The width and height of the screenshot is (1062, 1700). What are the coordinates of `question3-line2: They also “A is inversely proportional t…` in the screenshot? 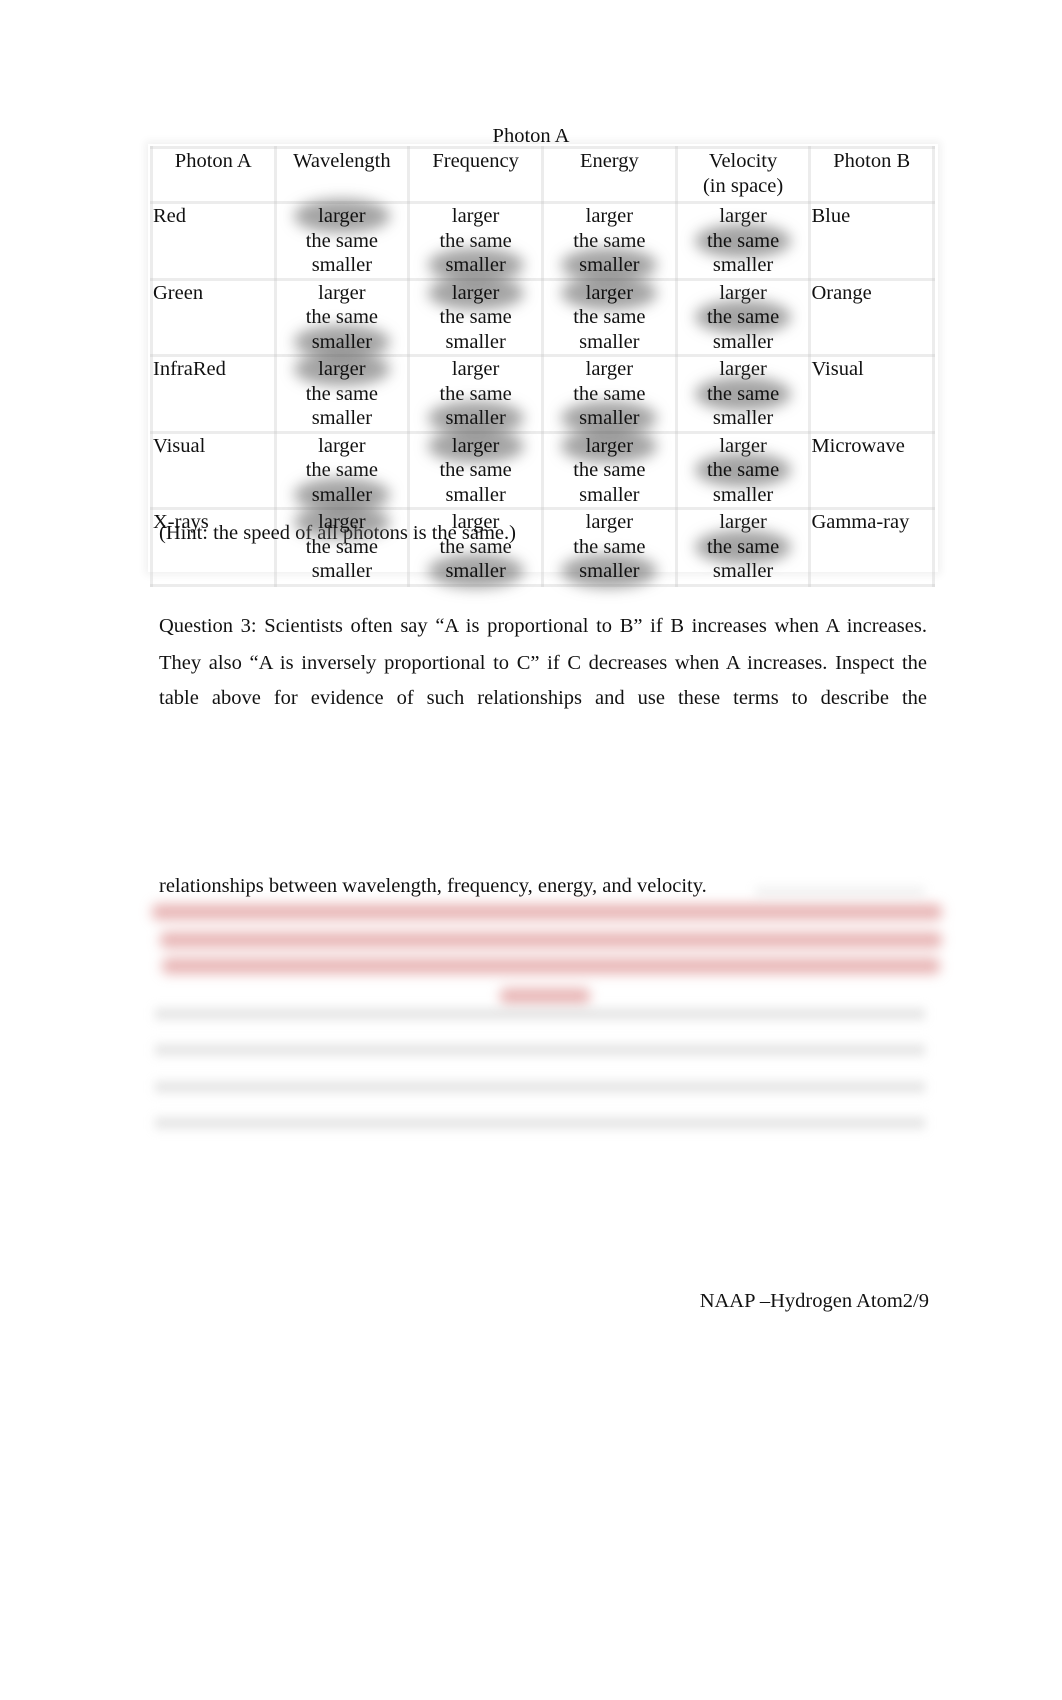 It's located at (543, 663).